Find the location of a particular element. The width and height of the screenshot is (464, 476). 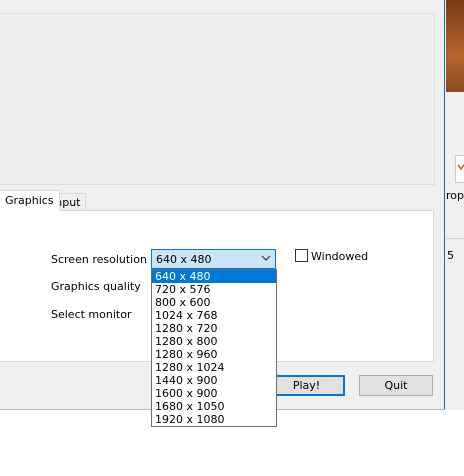

background-photo is located at coordinates (455, 46).